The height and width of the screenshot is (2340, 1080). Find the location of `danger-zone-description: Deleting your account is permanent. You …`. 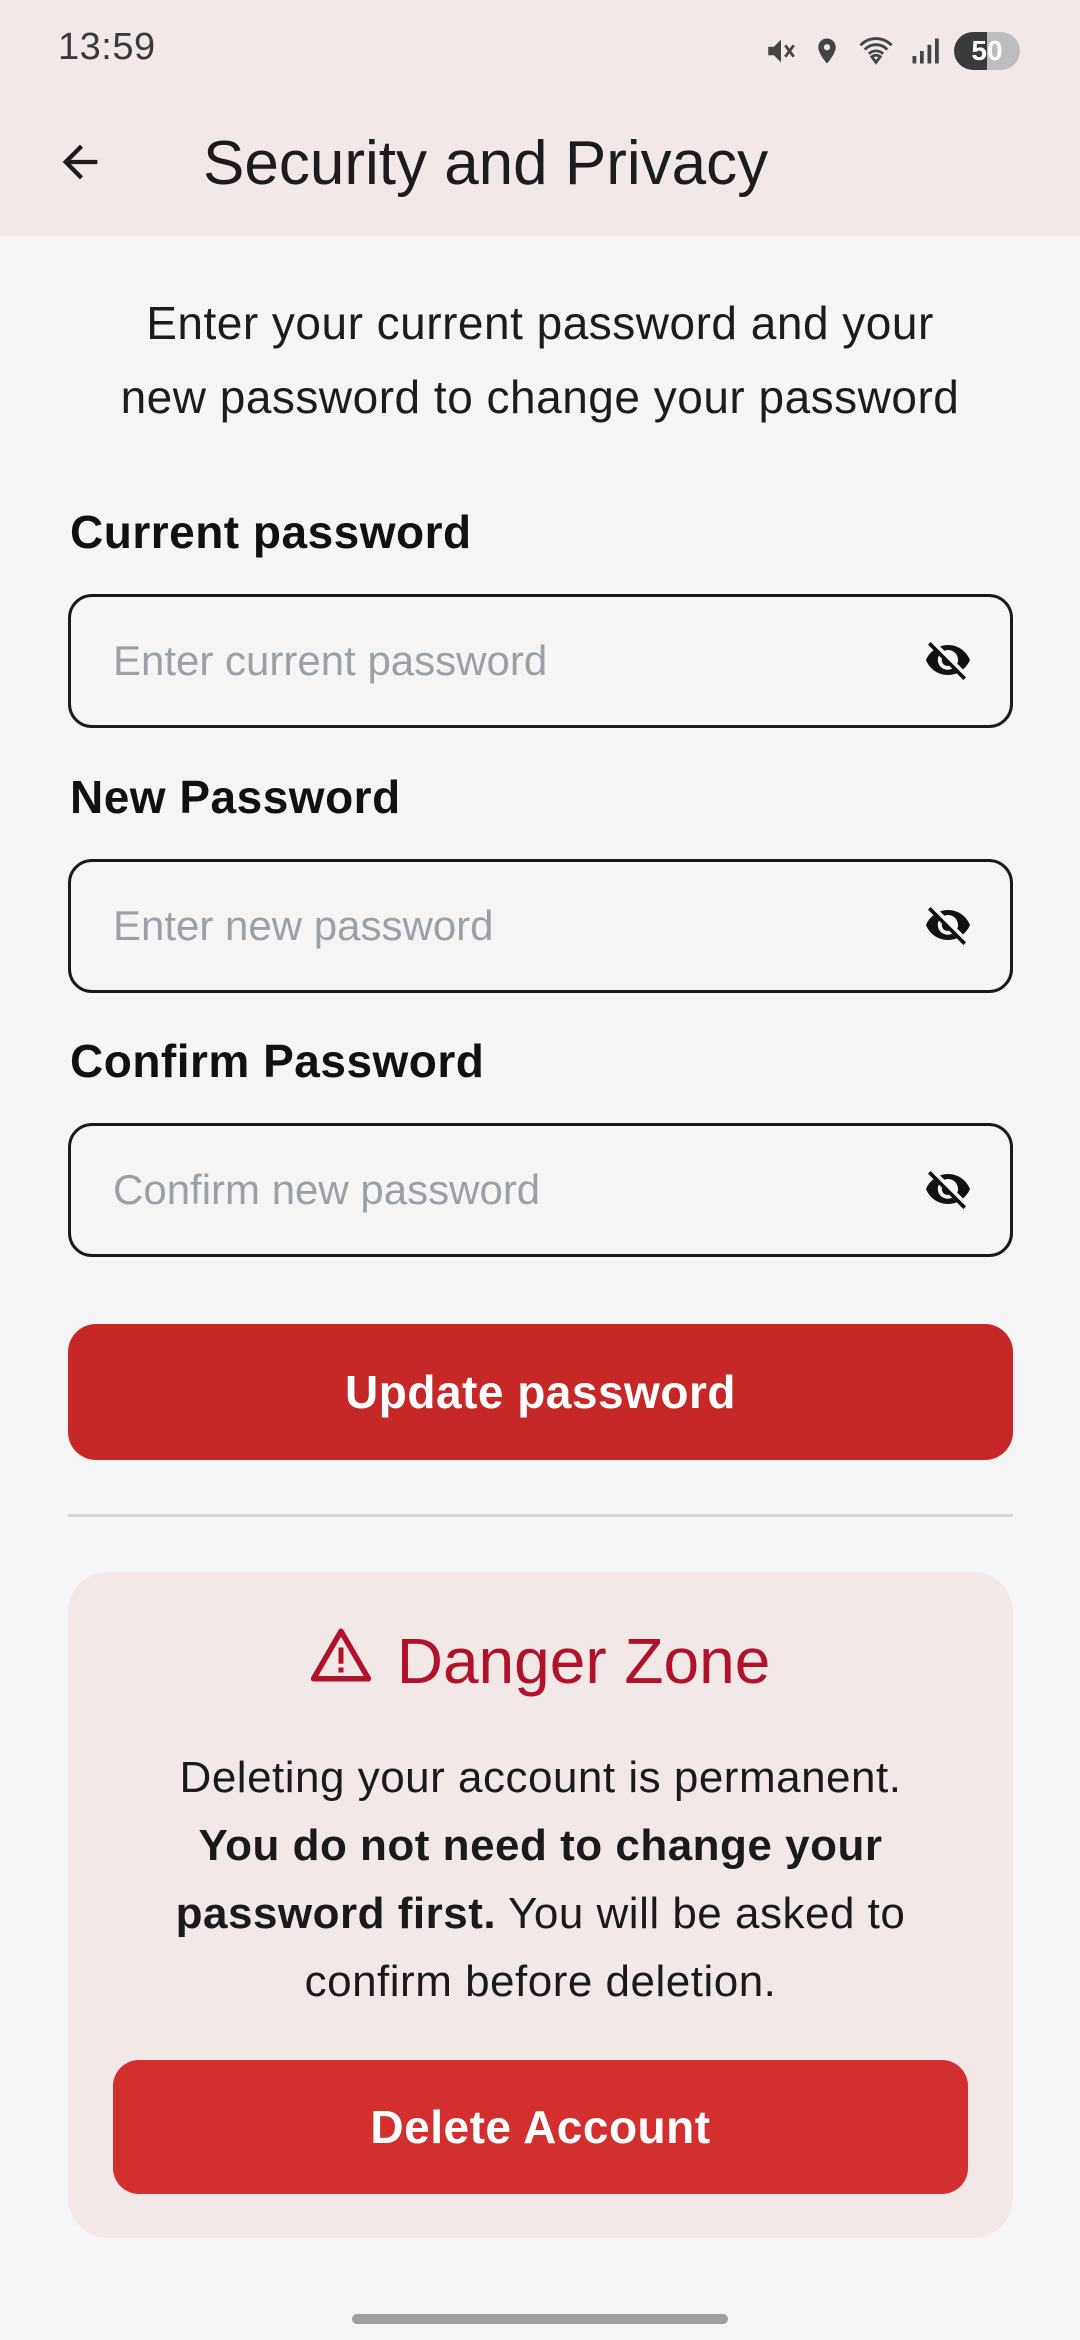

danger-zone-description: Deleting your account is permanent. You … is located at coordinates (540, 1880).